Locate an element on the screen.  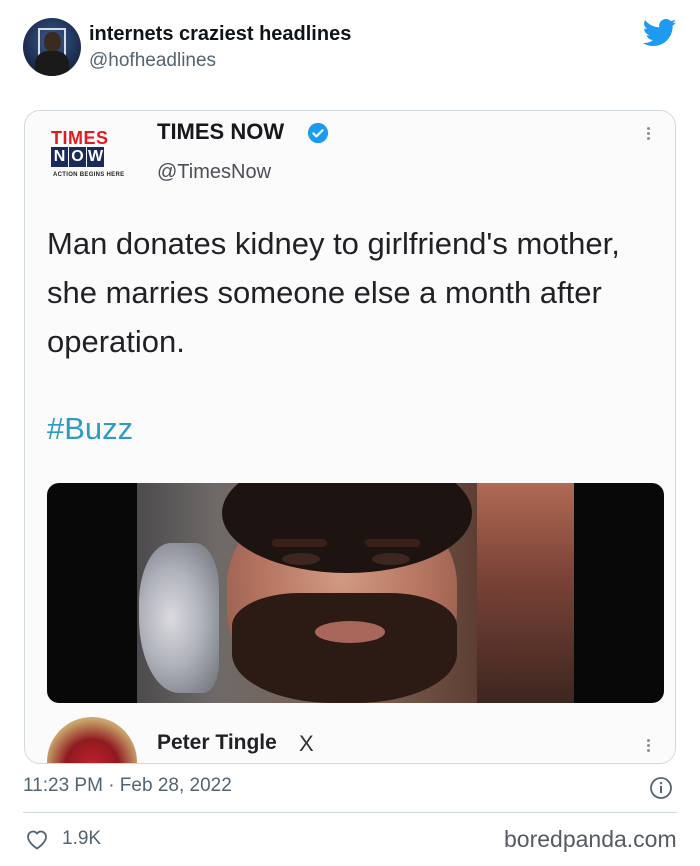
quoted-display-name: TIMES NOW is located at coordinates (221, 131).